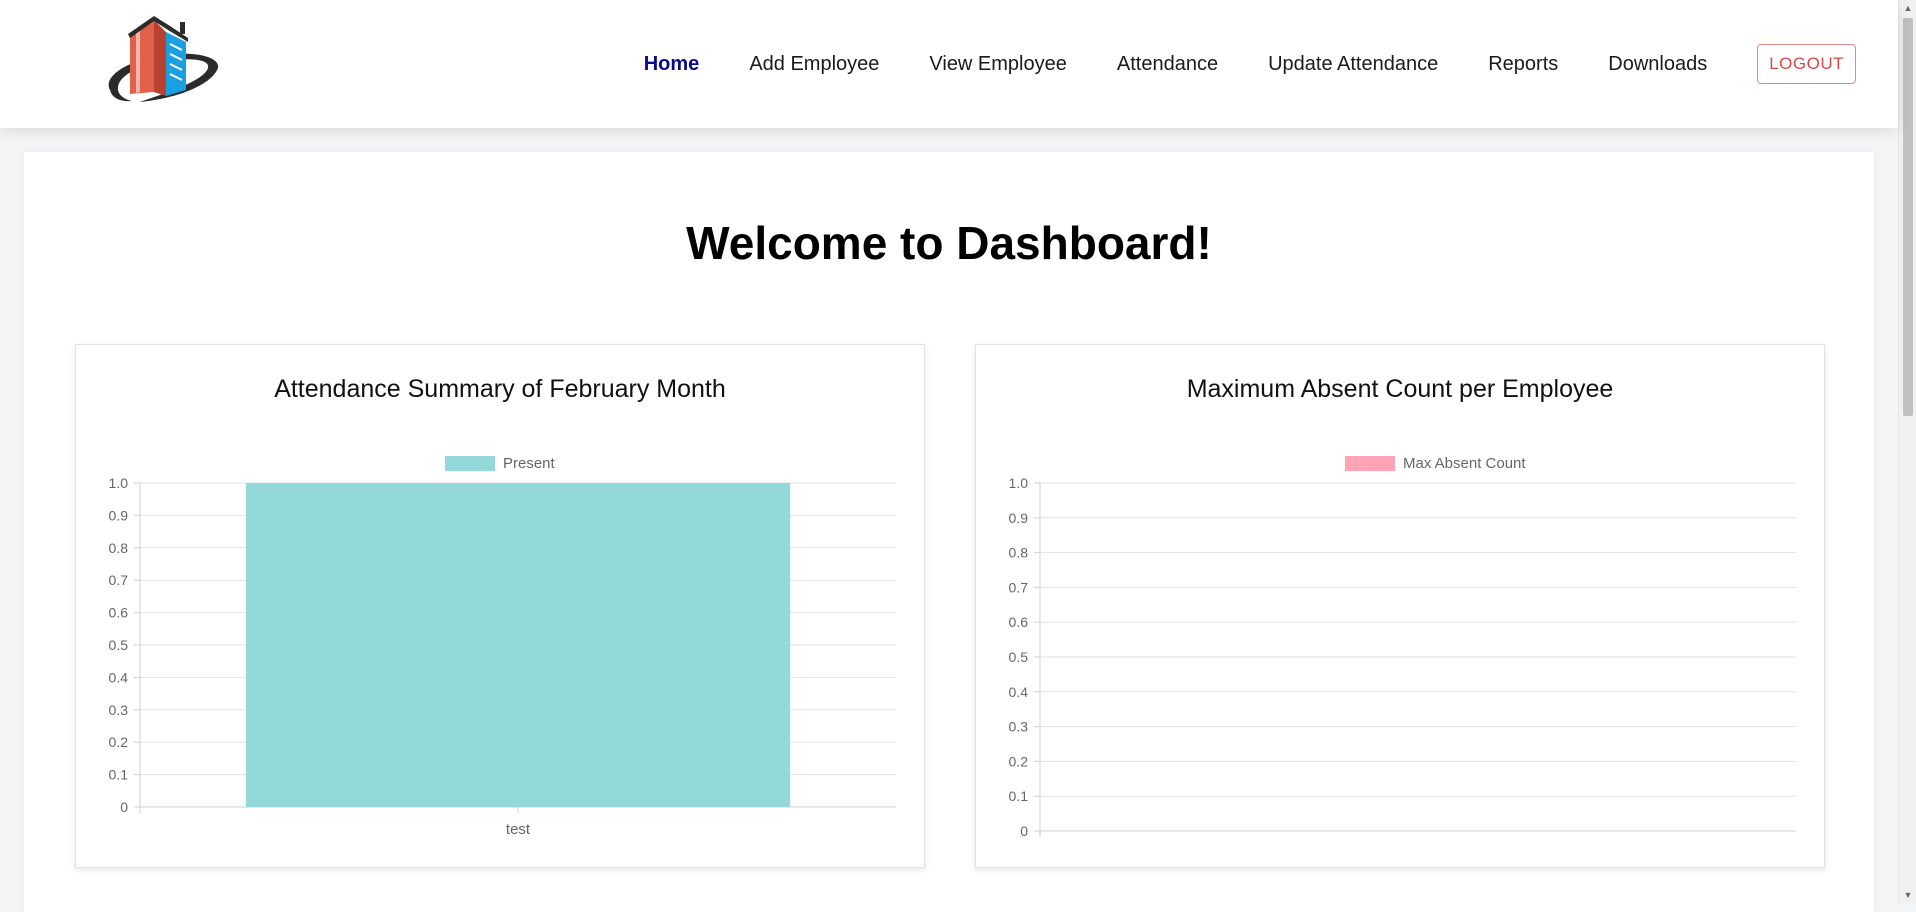 The image size is (1916, 912). I want to click on nav-attendance: Attendance, so click(1167, 64).